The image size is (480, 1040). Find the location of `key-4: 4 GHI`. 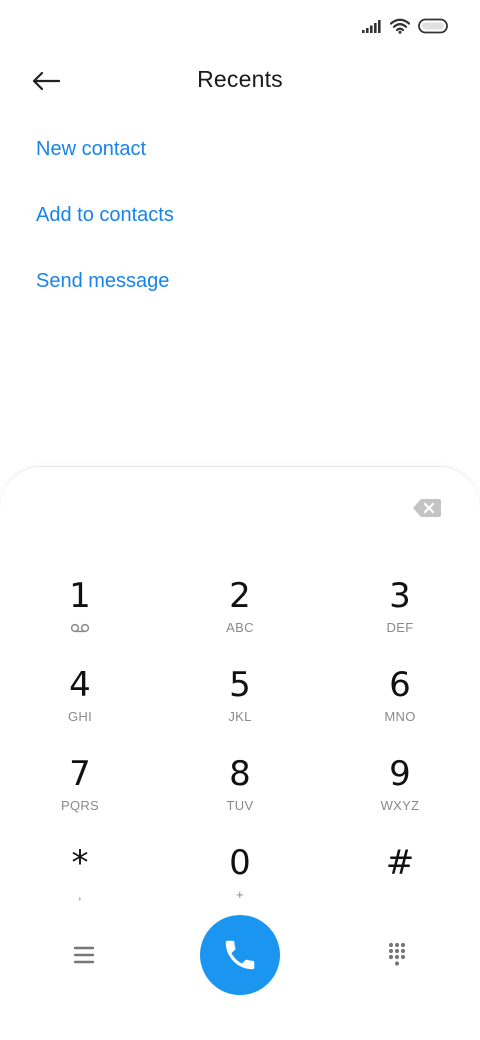

key-4: 4 GHI is located at coordinates (80, 706).